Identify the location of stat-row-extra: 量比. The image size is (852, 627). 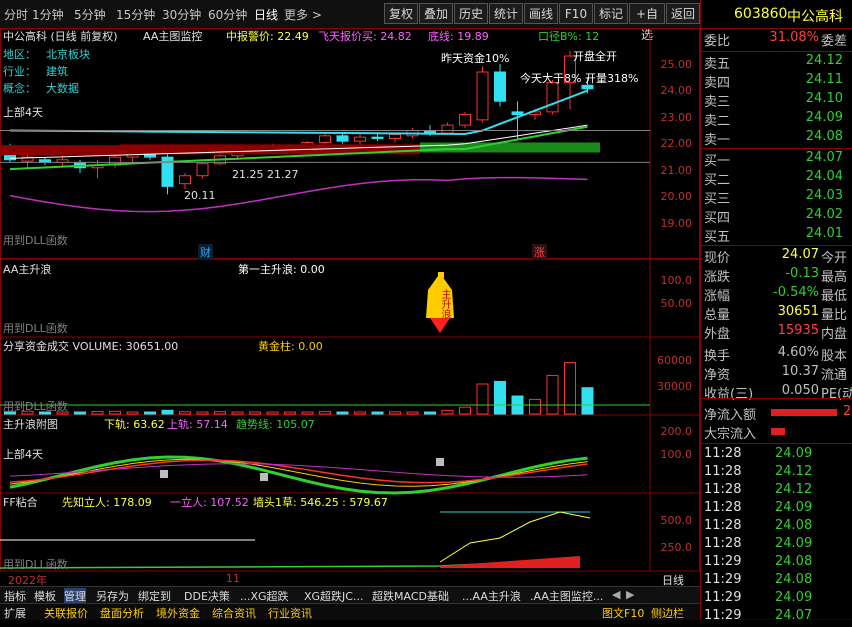
(834, 315).